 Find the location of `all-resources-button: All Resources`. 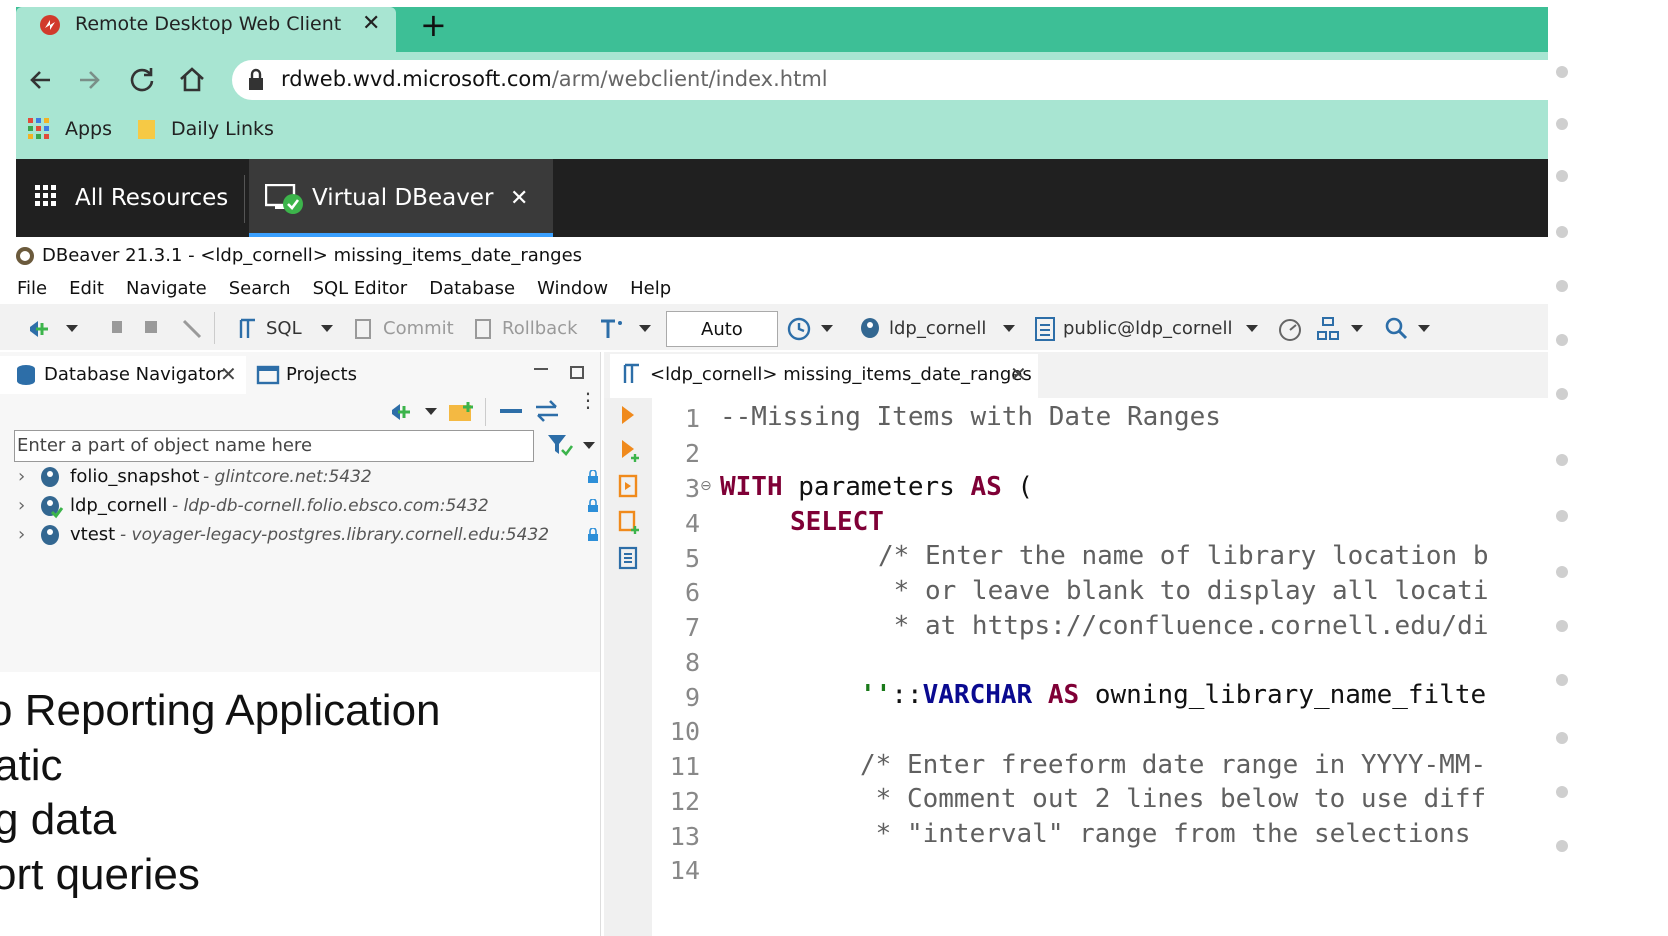

all-resources-button: All Resources is located at coordinates (151, 198).